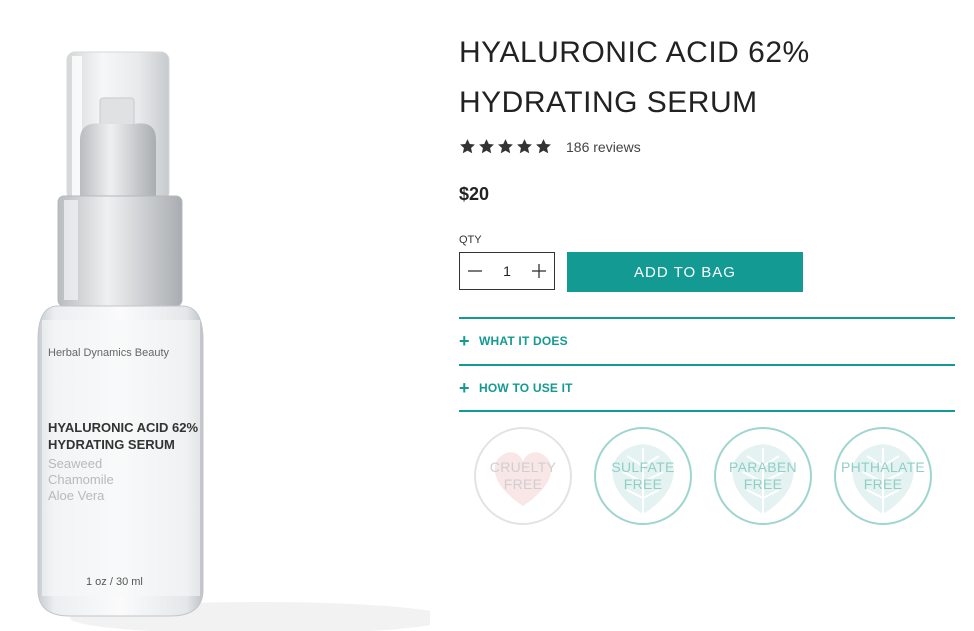  I want to click on bottle-ingredients: Seaweed Chamomile Aloe Vera, so click(81, 480).